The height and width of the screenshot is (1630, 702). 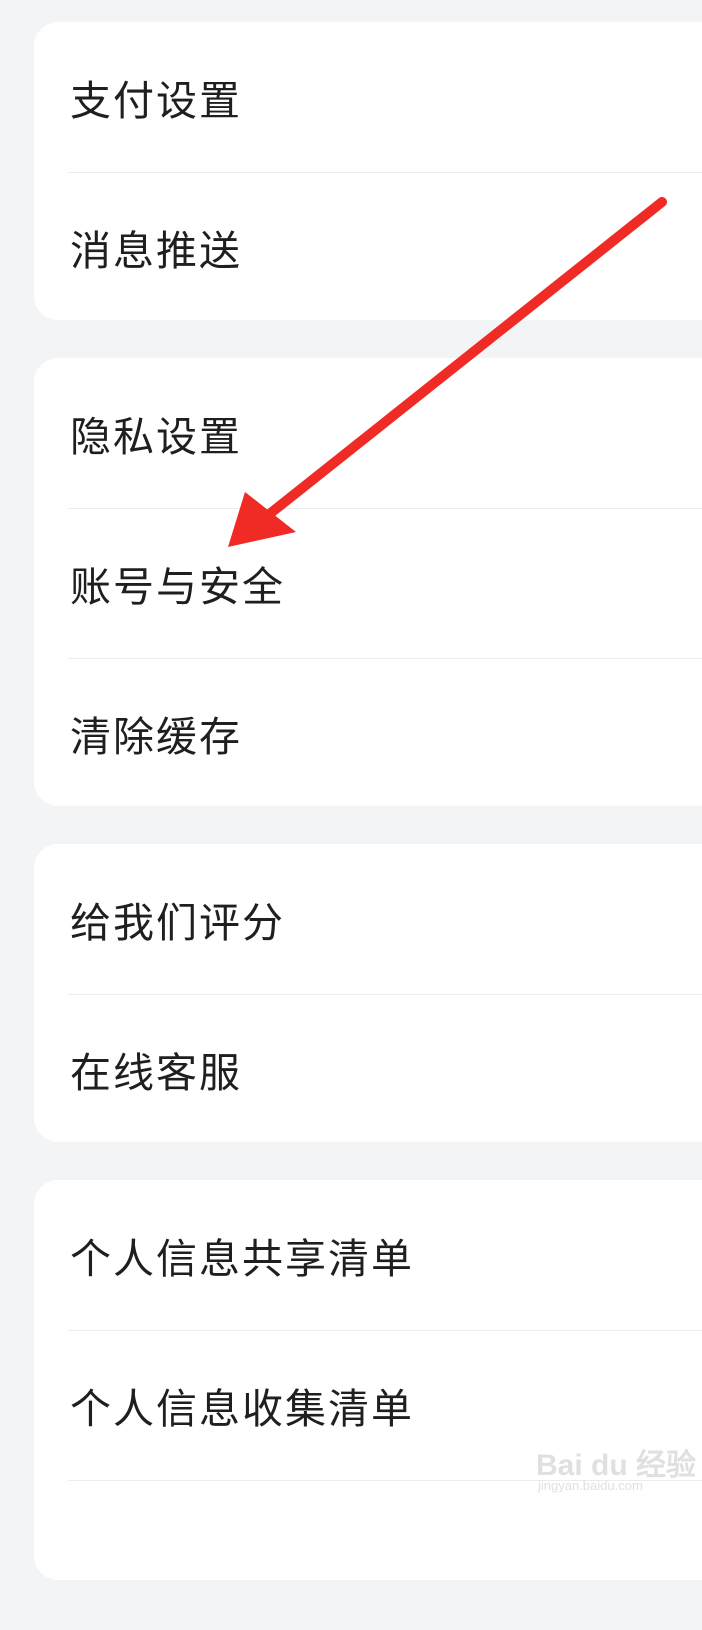 I want to click on message-push-item: 消息推送, so click(x=368, y=247).